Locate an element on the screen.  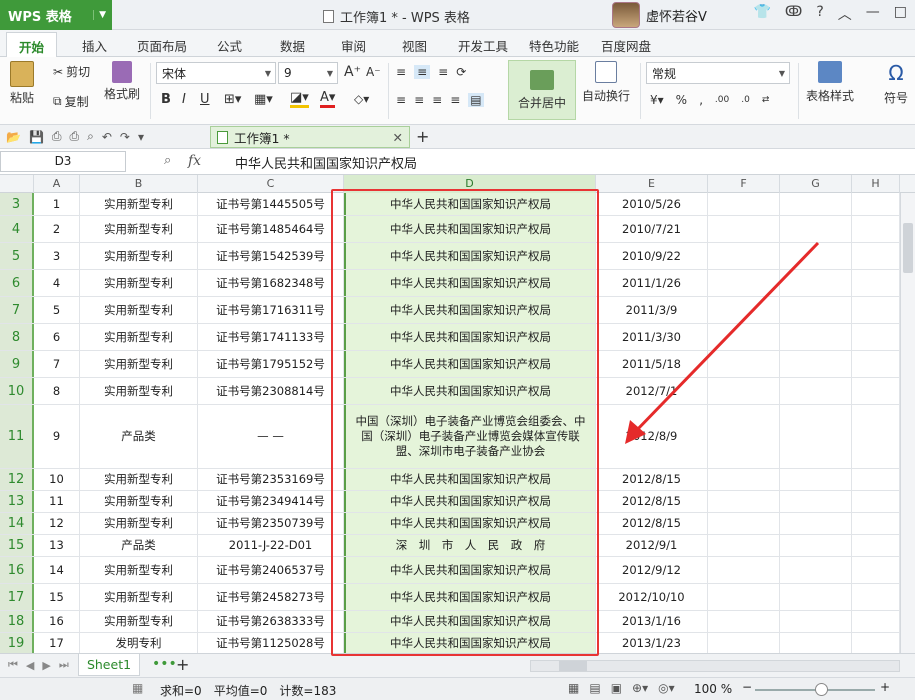
cell-b: 发明专利 is located at coordinates (139, 643).